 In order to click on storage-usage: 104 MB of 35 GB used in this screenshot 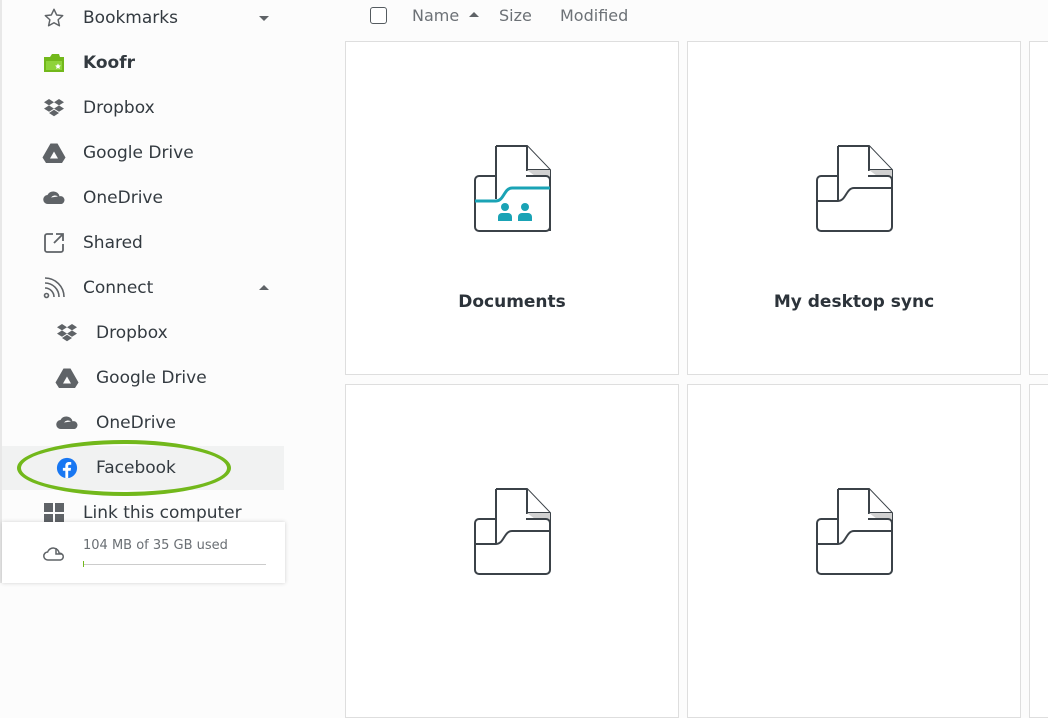, I will do `click(143, 552)`.